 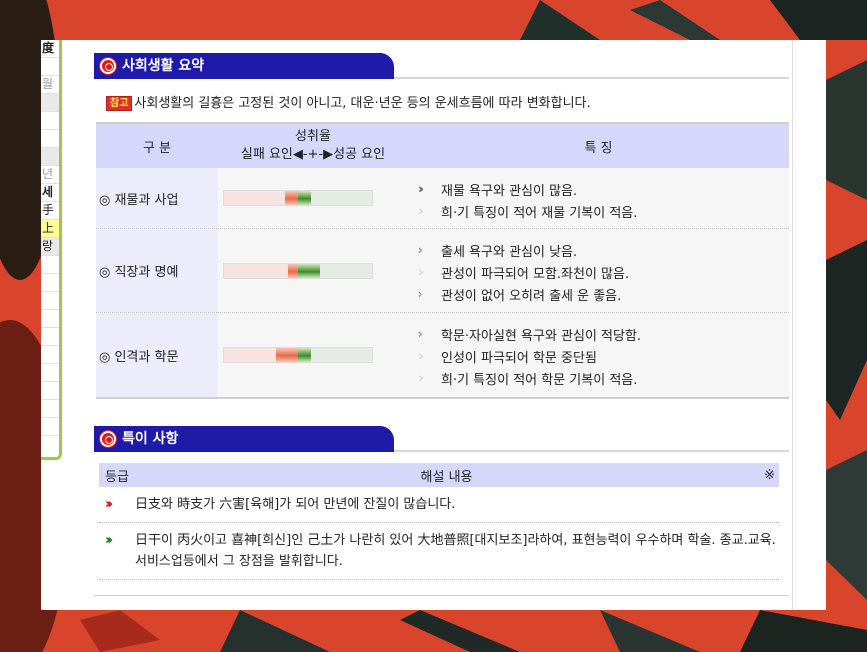 I want to click on left-panel-cell: 랑, so click(x=50, y=247).